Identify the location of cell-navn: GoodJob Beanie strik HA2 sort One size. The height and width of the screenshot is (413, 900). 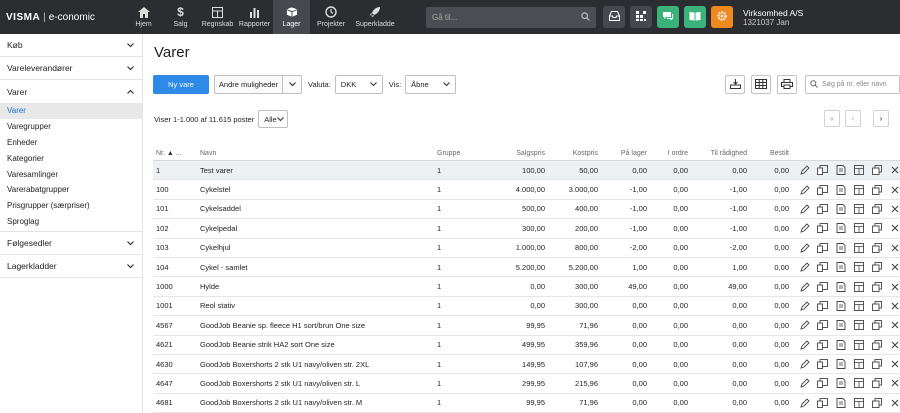
(318, 344).